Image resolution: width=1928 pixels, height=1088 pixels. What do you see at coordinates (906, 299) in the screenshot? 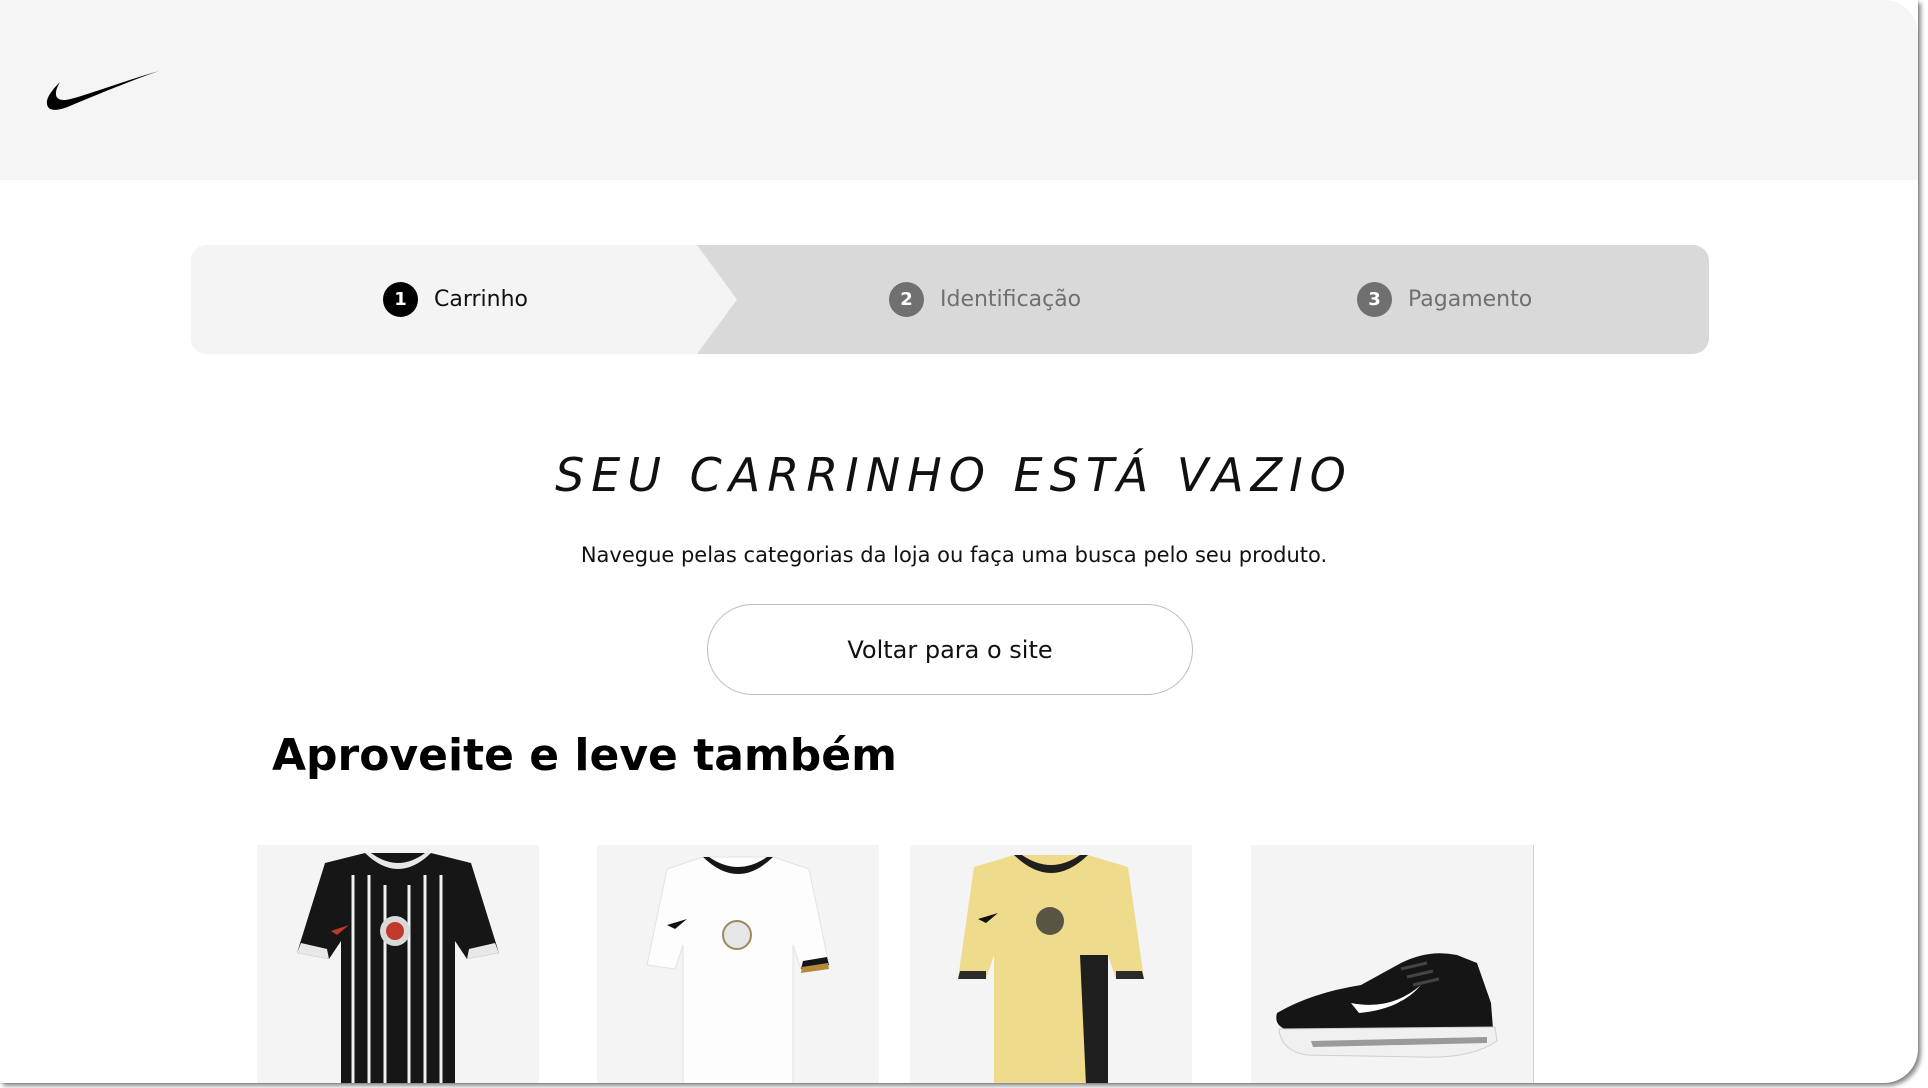
I see `step-number: 2` at bounding box center [906, 299].